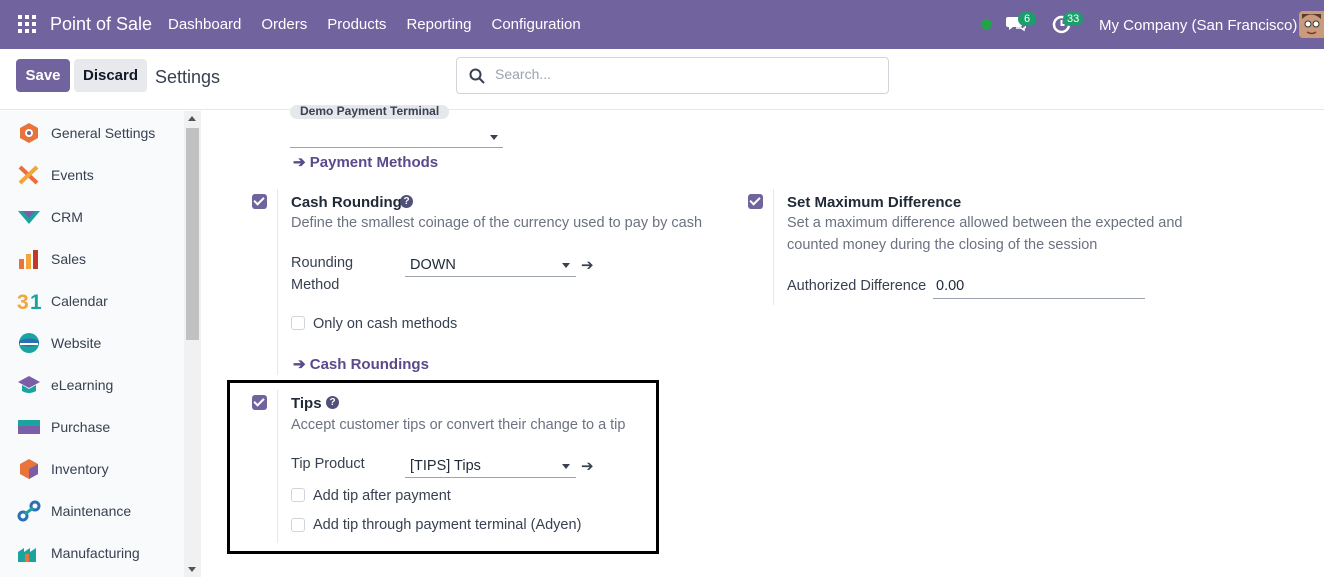  Describe the element at coordinates (755, 201) in the screenshot. I see `max-difference-checkbox` at that location.